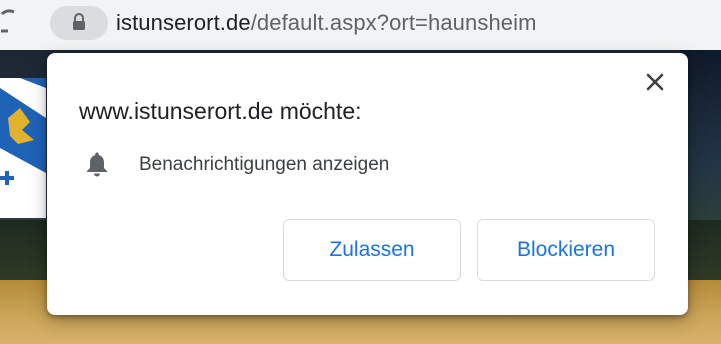 The image size is (721, 344). I want to click on coat-of-arms-image, so click(23, 148).